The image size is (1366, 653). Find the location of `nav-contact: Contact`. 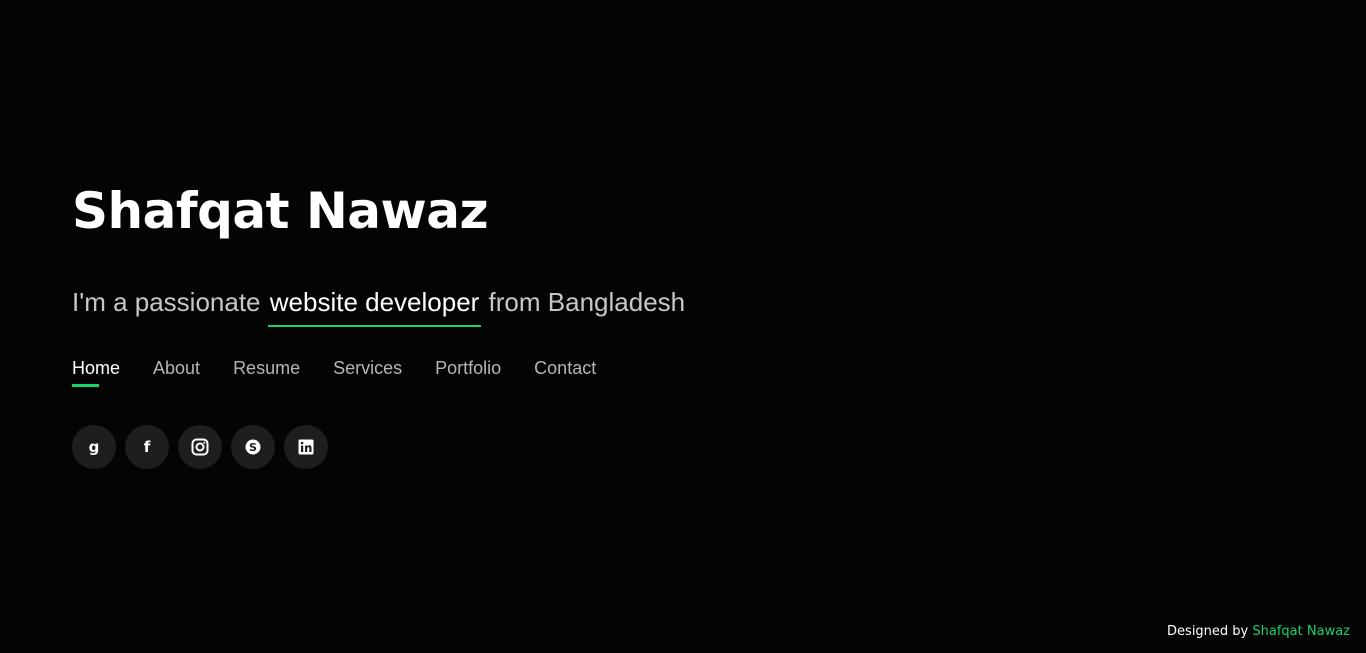

nav-contact: Contact is located at coordinates (565, 368).